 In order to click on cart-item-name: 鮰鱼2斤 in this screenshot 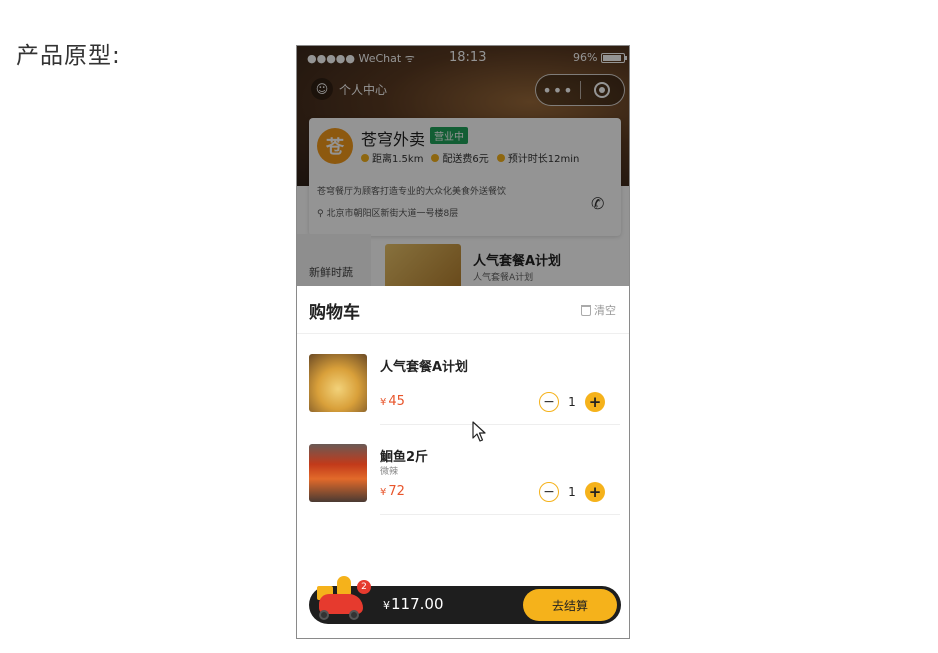, I will do `click(404, 457)`.